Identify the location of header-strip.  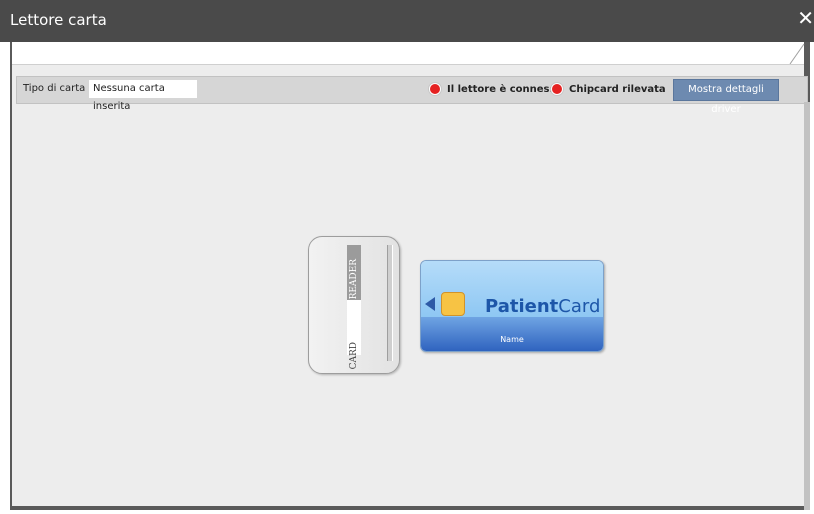
(408, 53).